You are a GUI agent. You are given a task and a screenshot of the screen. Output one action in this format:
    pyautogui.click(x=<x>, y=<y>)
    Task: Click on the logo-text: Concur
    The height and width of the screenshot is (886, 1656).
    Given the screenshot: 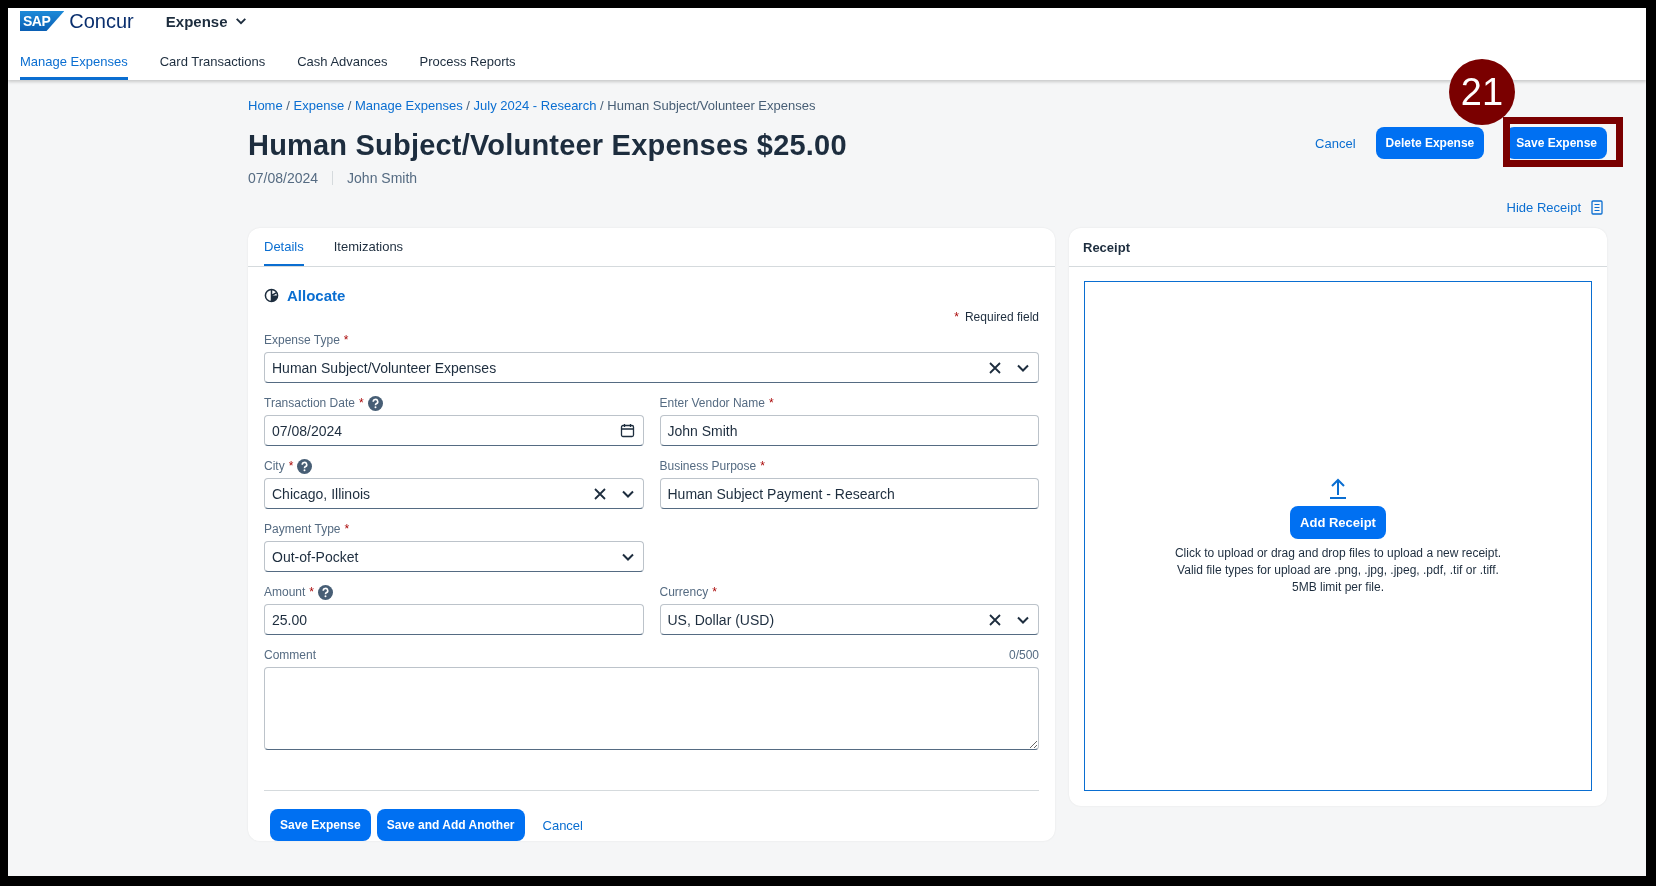 What is the action you would take?
    pyautogui.click(x=101, y=21)
    